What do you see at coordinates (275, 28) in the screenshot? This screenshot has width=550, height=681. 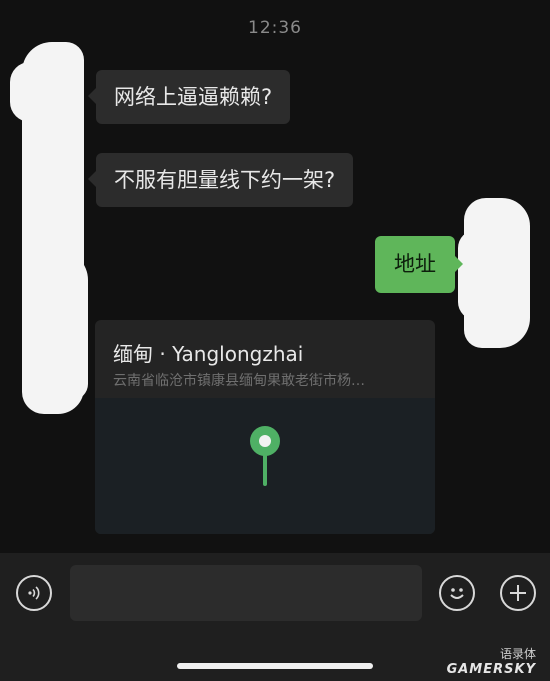 I see `status-time: 12:36` at bounding box center [275, 28].